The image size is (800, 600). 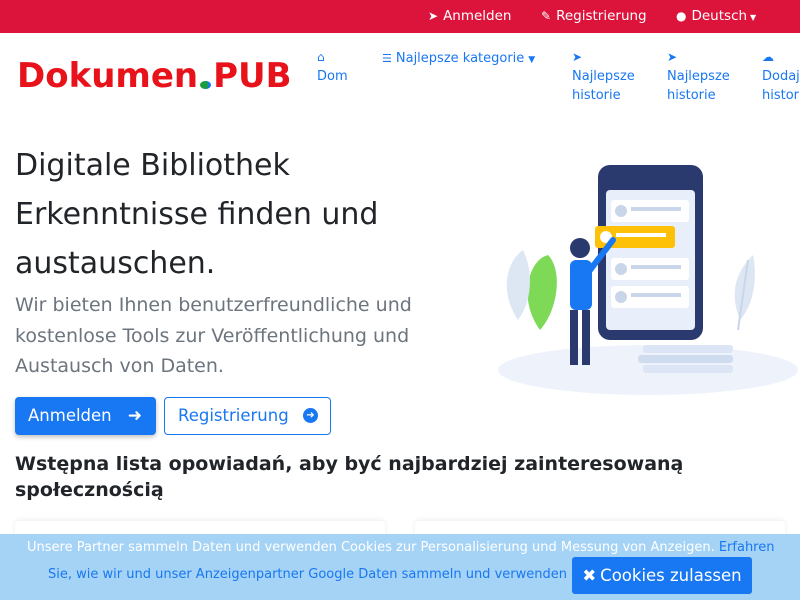 I want to click on hero-title-line3: austauschen., so click(x=115, y=263).